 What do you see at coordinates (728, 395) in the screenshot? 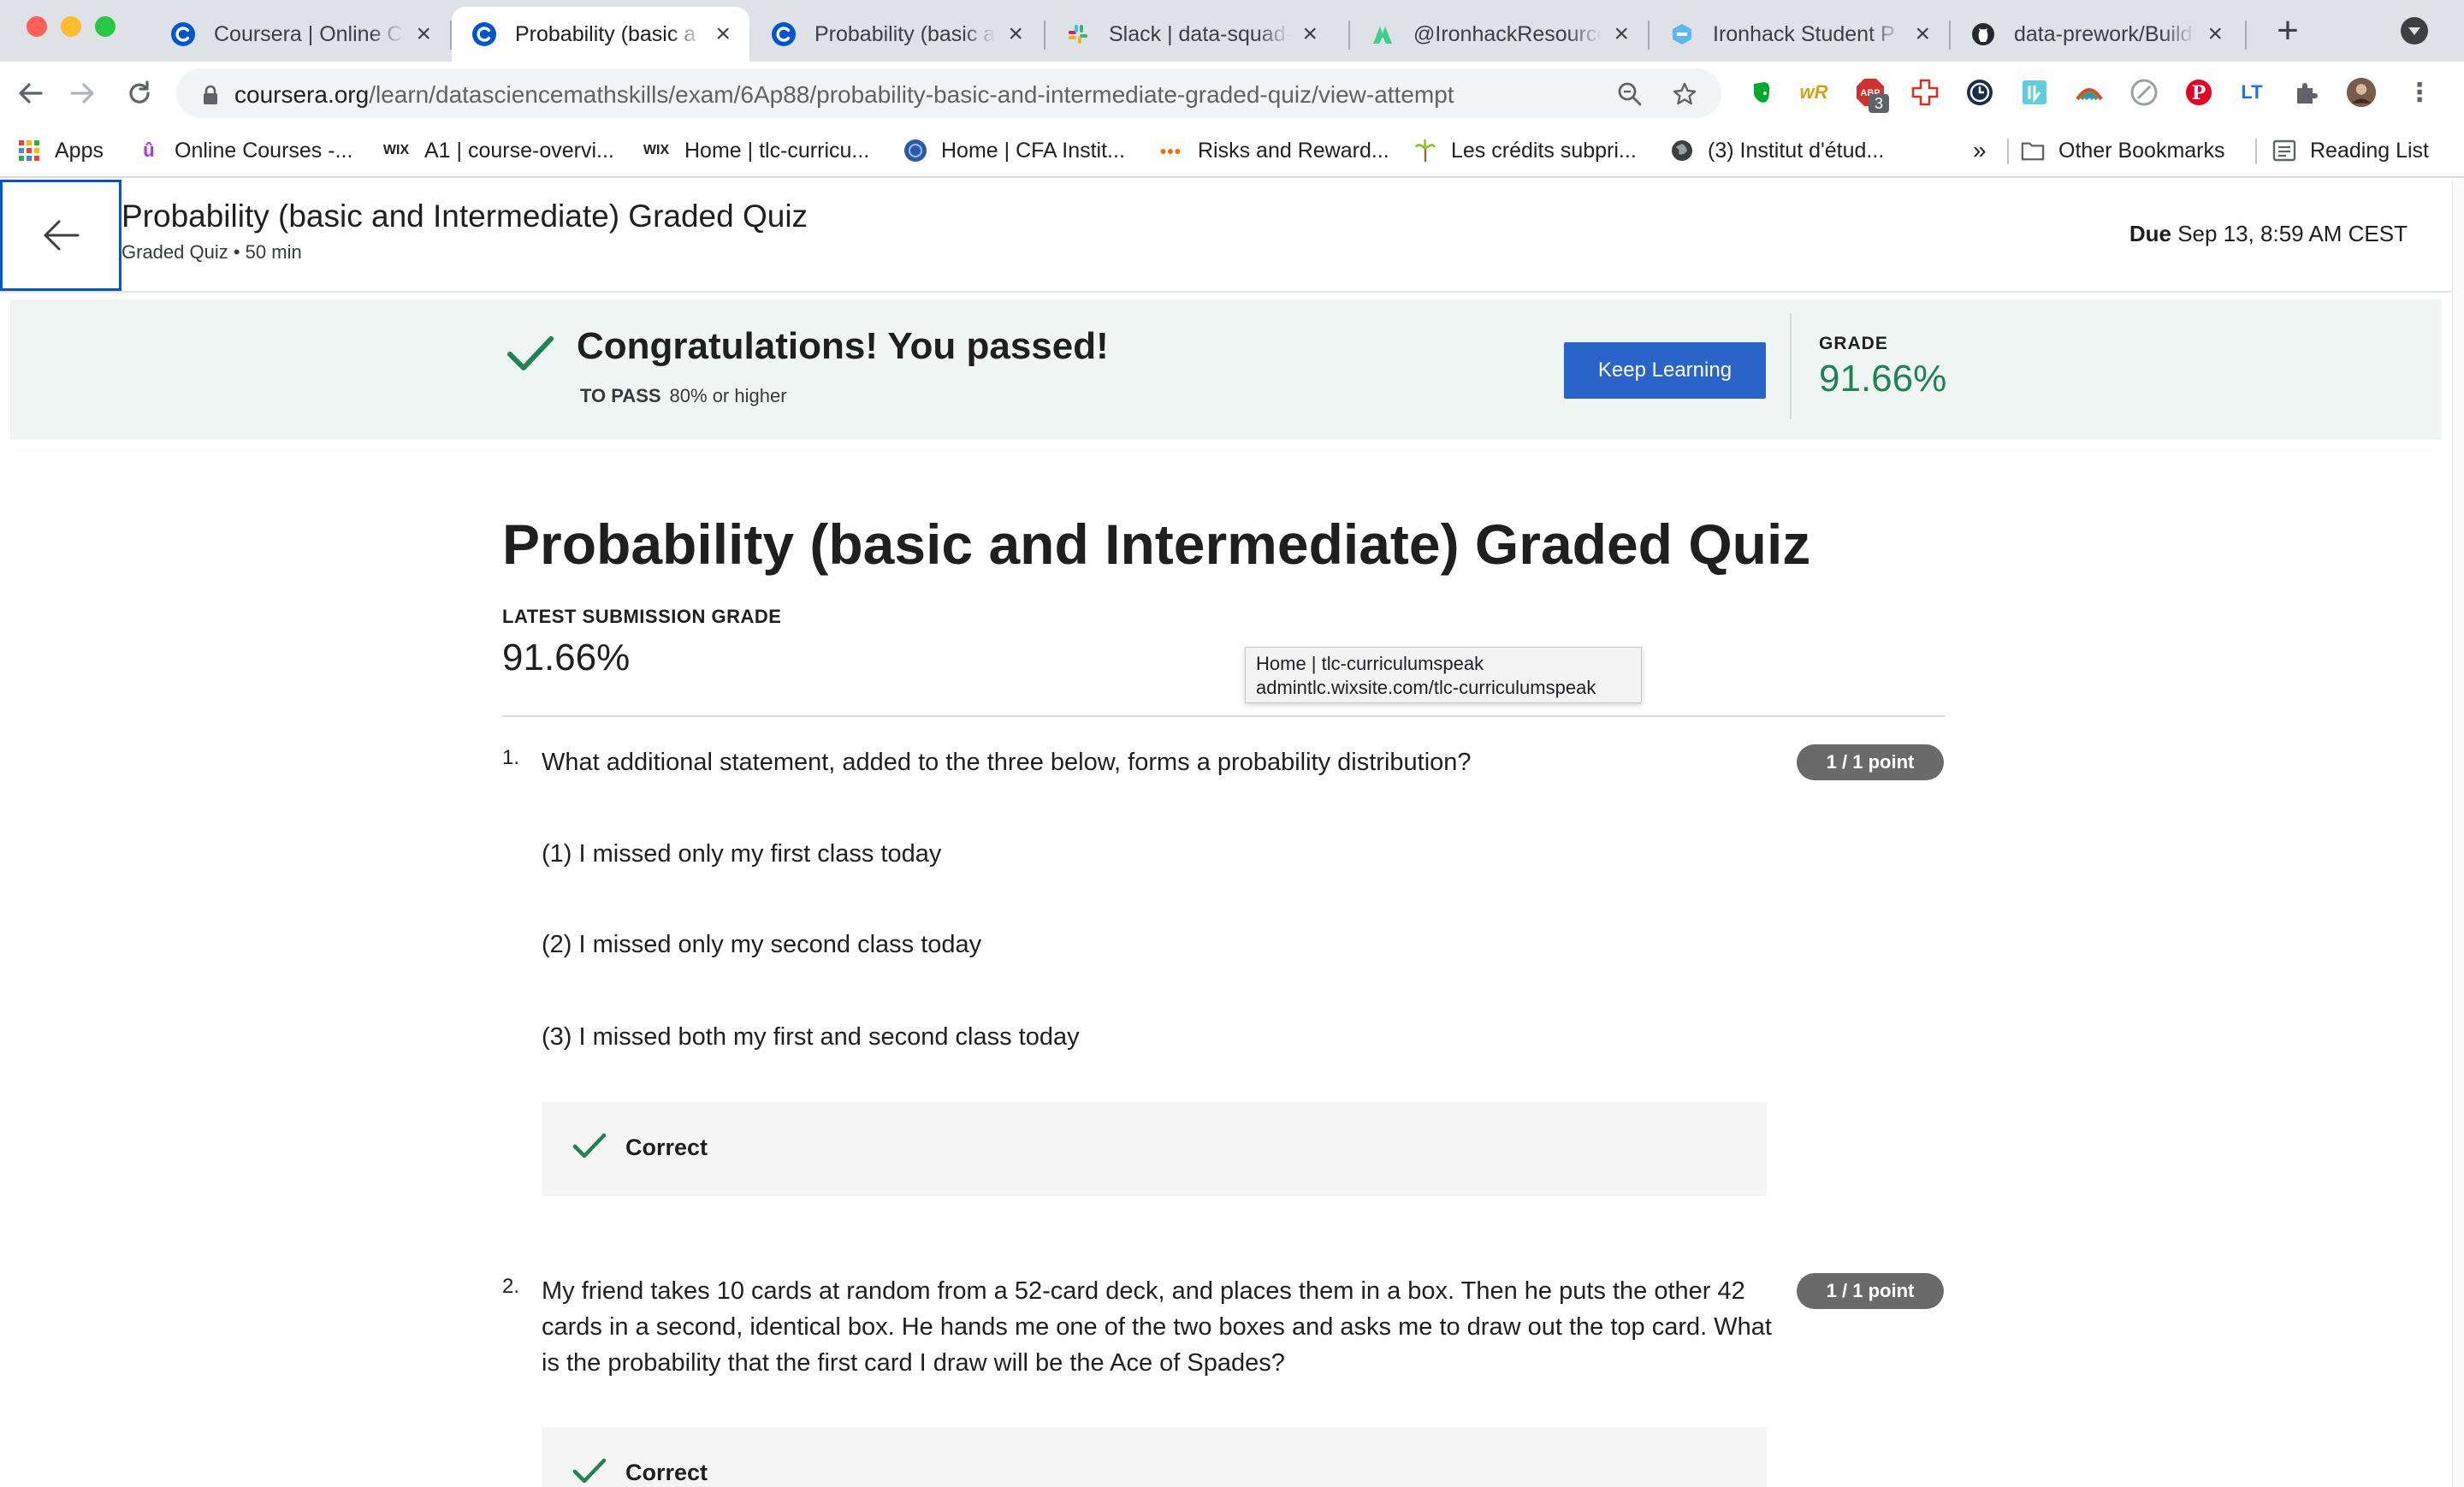
I see `to-pass-value: 80% or higher` at bounding box center [728, 395].